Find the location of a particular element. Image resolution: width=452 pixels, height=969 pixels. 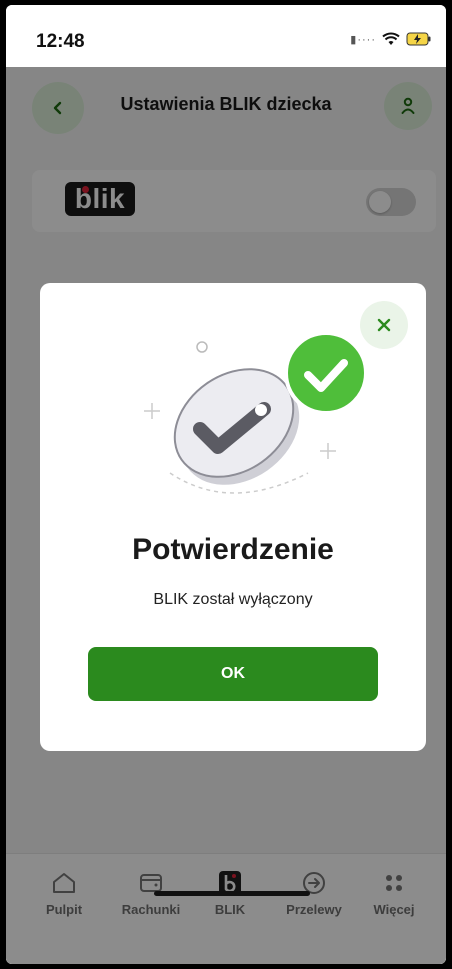

dialog-message: BLIK został wyłączony is located at coordinates (233, 599).